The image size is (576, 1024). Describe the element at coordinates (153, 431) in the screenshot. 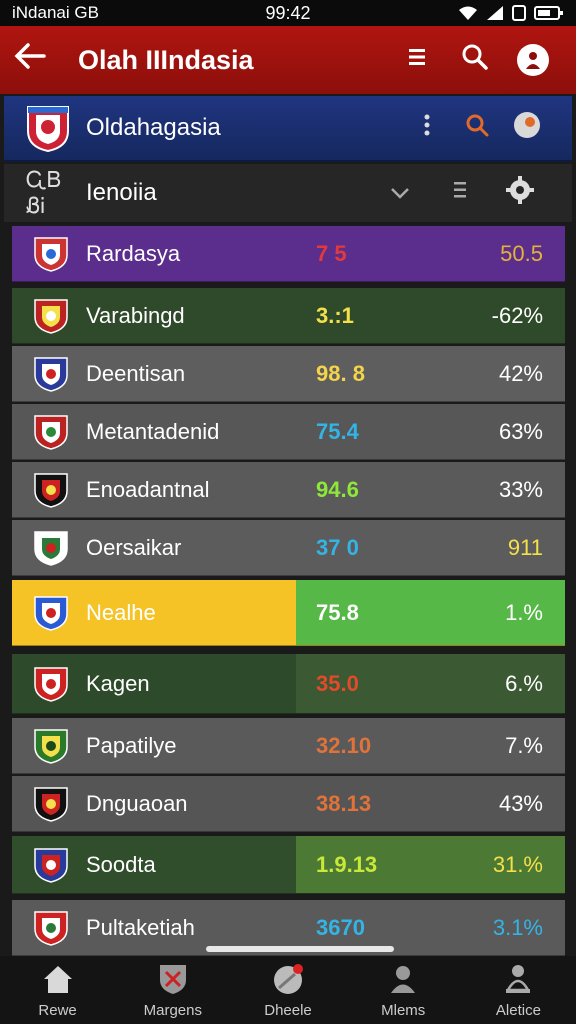

I see `team-name: Metantadenid` at that location.